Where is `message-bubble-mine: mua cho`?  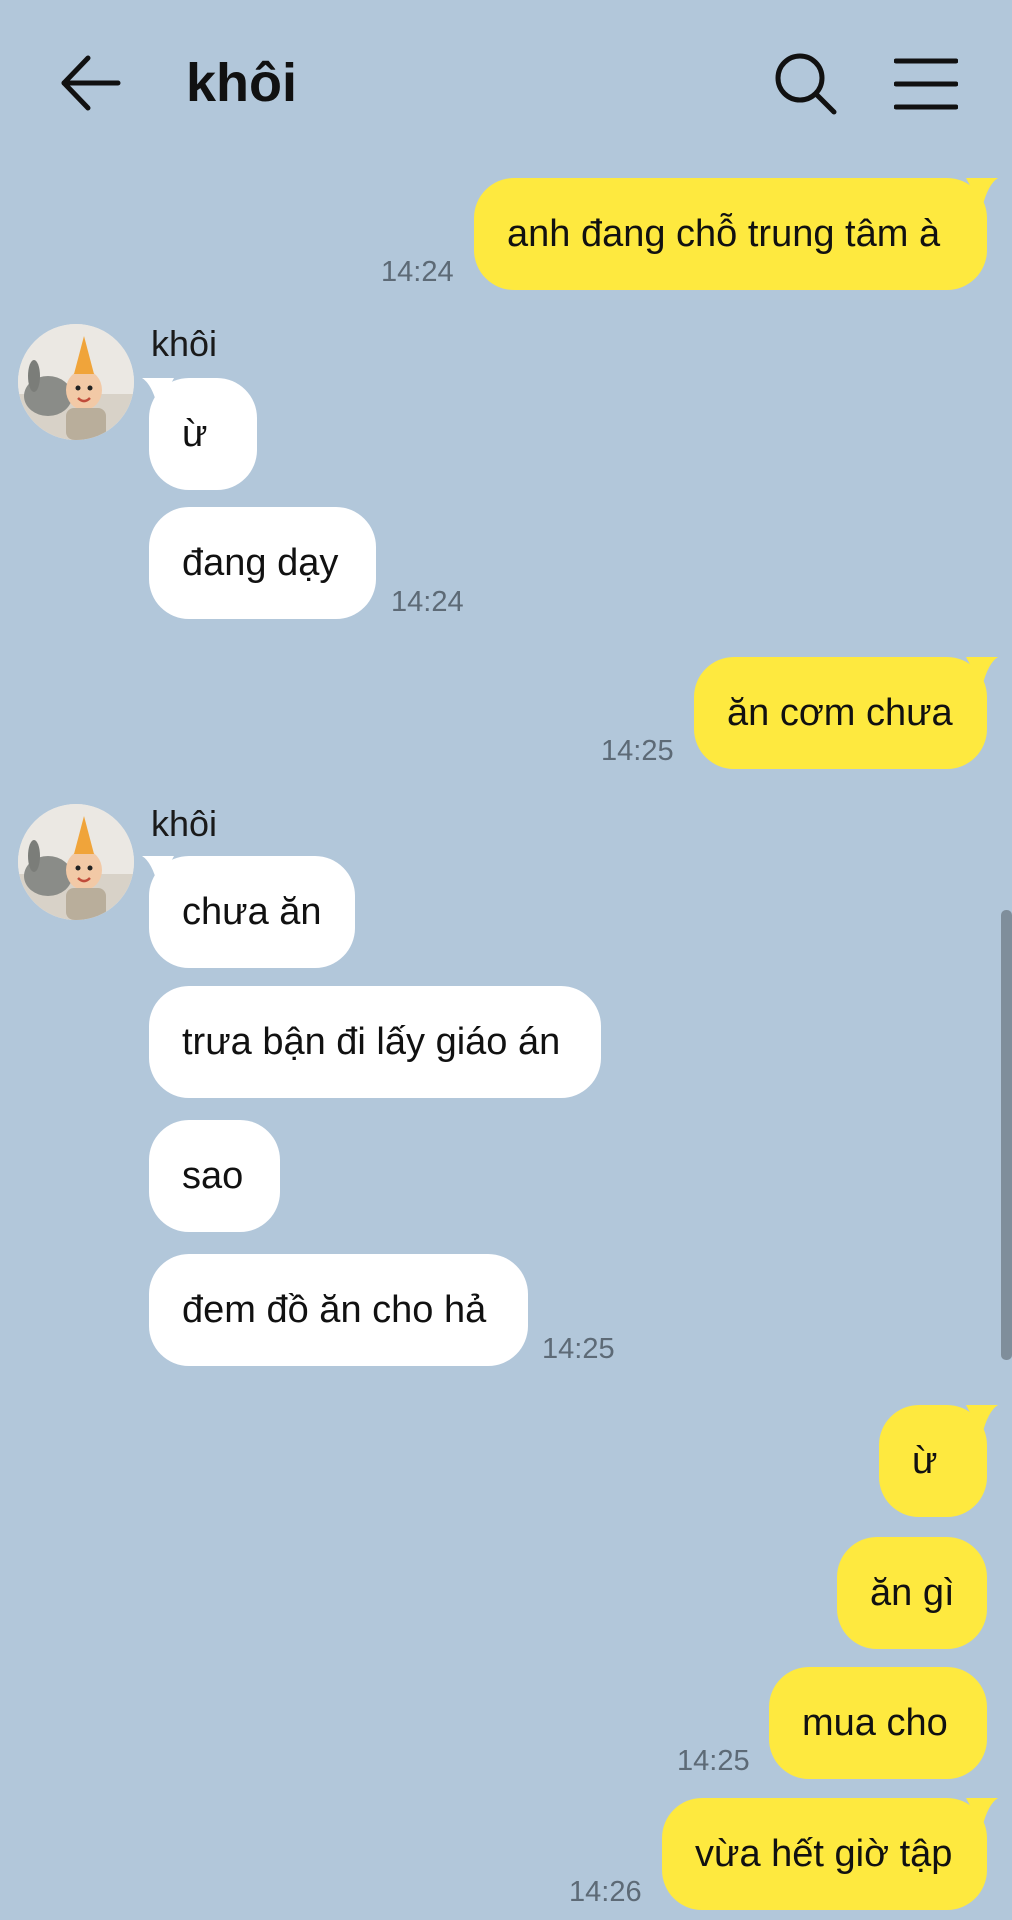
message-bubble-mine: mua cho is located at coordinates (878, 1723).